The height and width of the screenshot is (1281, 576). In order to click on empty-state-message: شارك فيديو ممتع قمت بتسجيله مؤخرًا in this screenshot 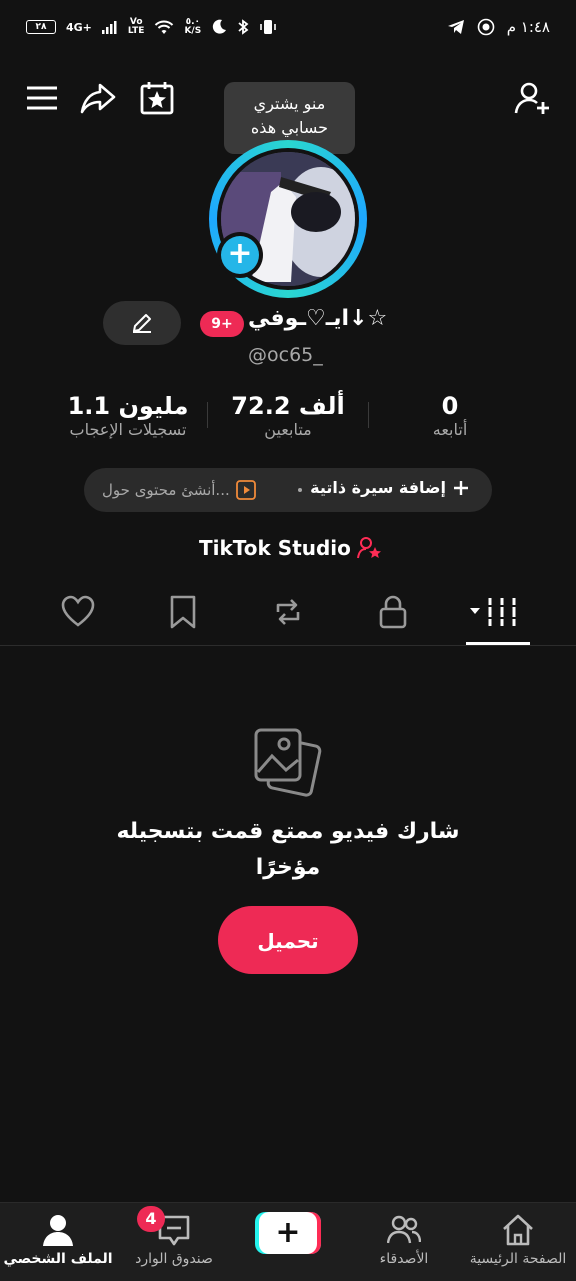, I will do `click(288, 849)`.